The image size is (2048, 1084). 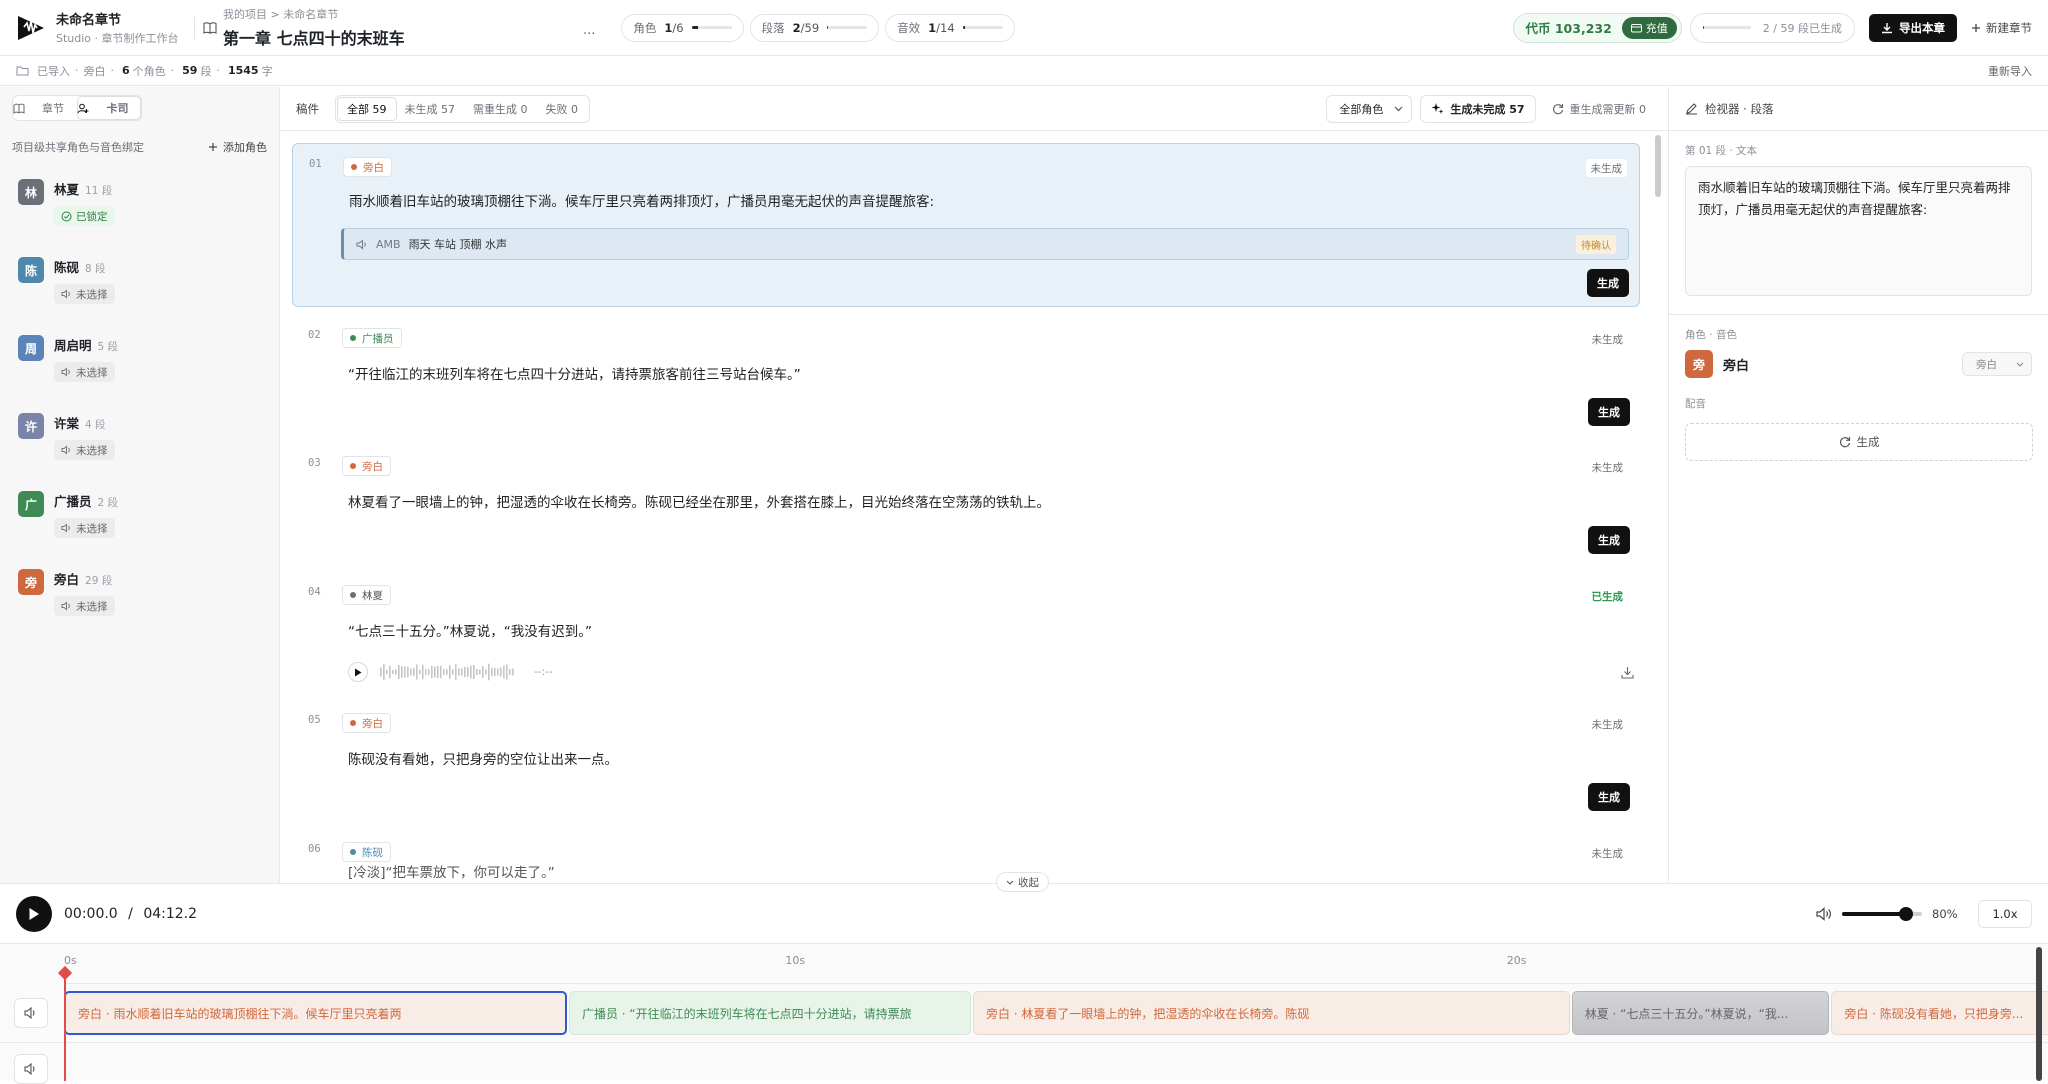 I want to click on role-chip: 林夏, so click(x=366, y=595).